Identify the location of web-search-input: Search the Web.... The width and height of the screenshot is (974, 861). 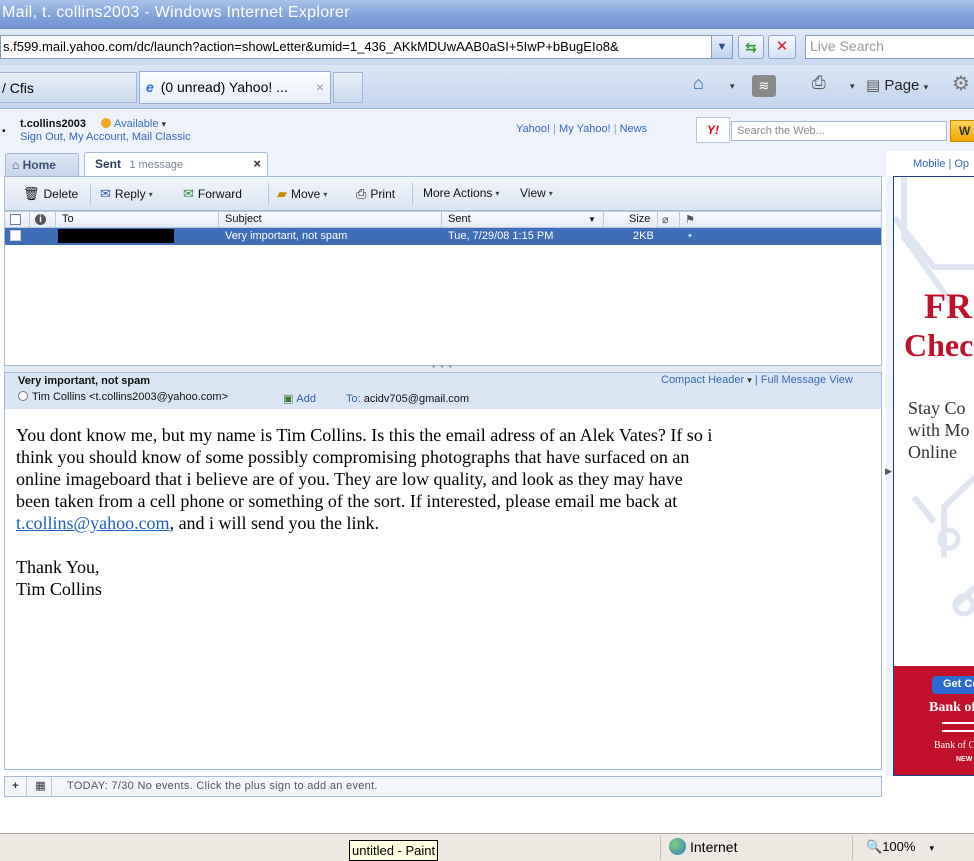
(839, 131).